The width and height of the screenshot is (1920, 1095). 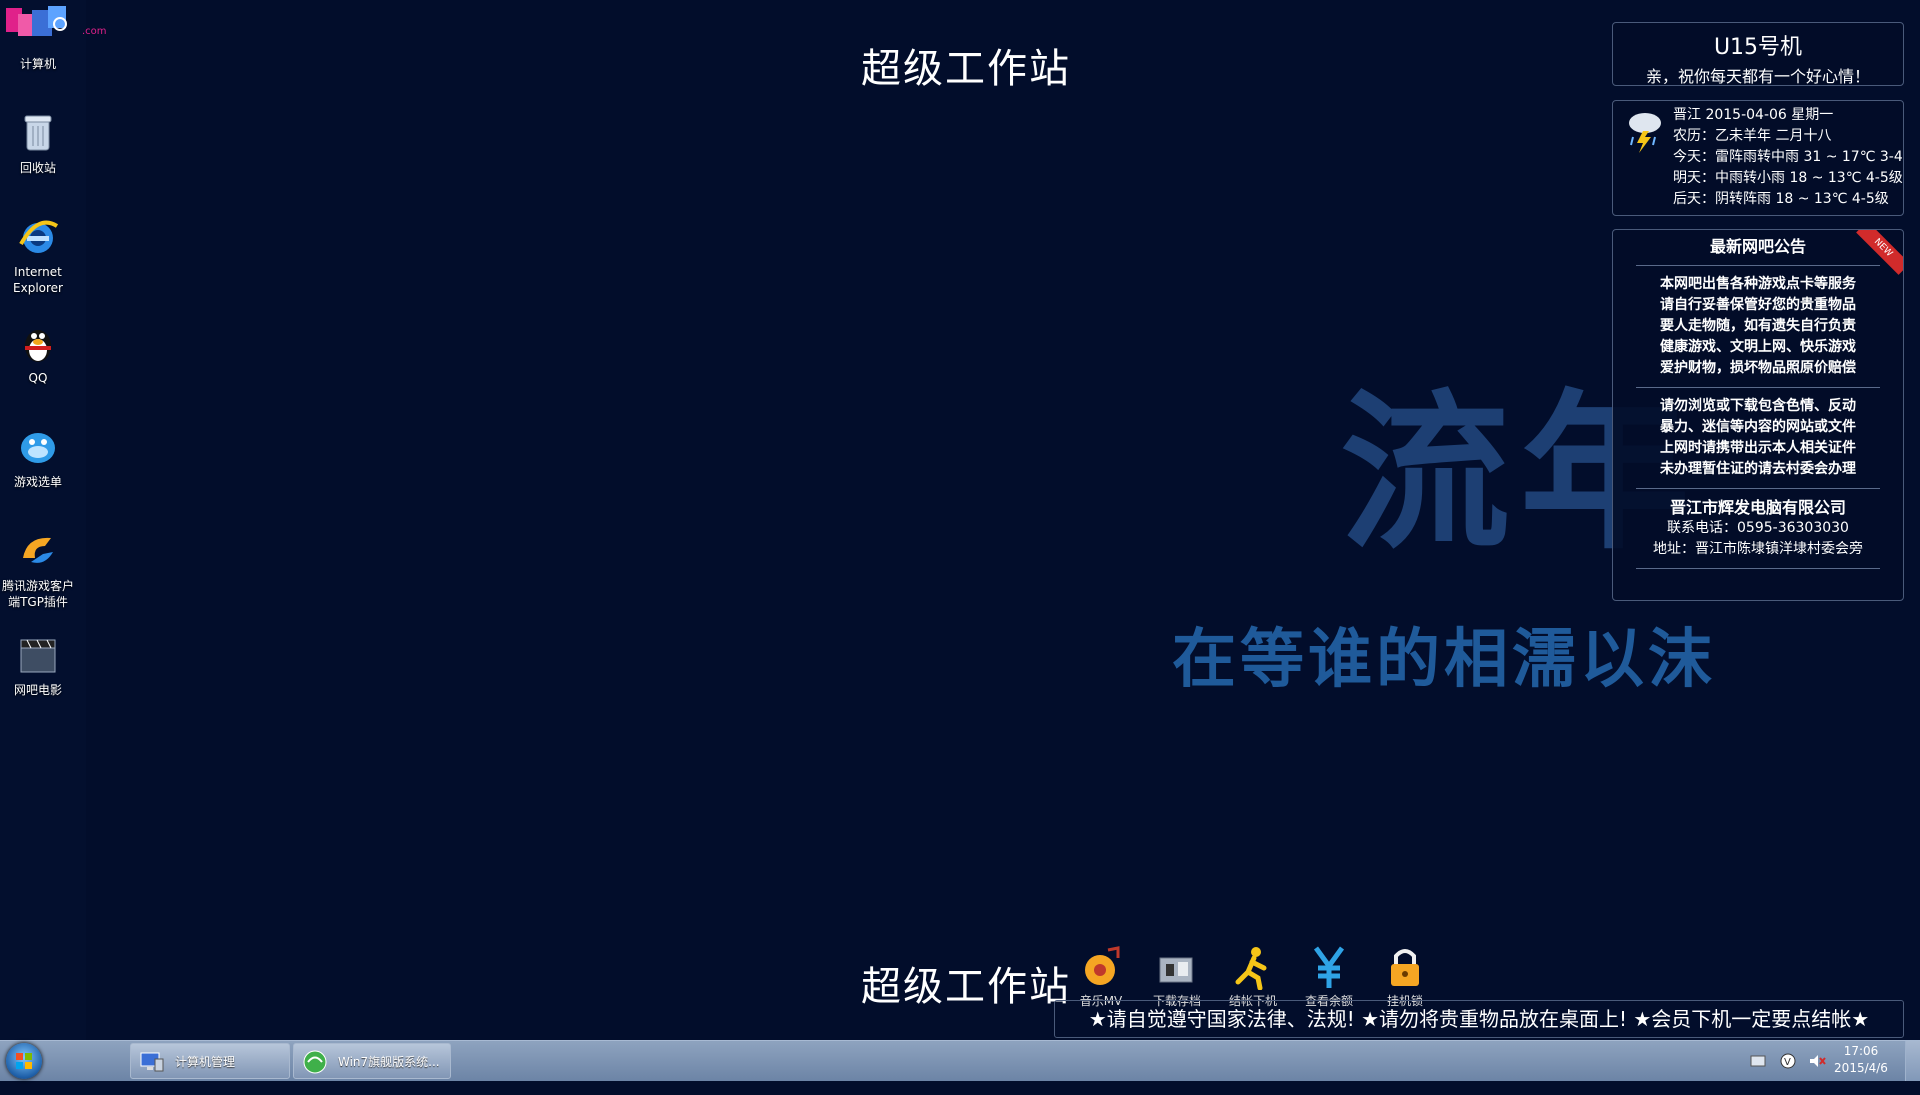 I want to click on desktop-icon-label: Internet Explorer, so click(x=38, y=280).